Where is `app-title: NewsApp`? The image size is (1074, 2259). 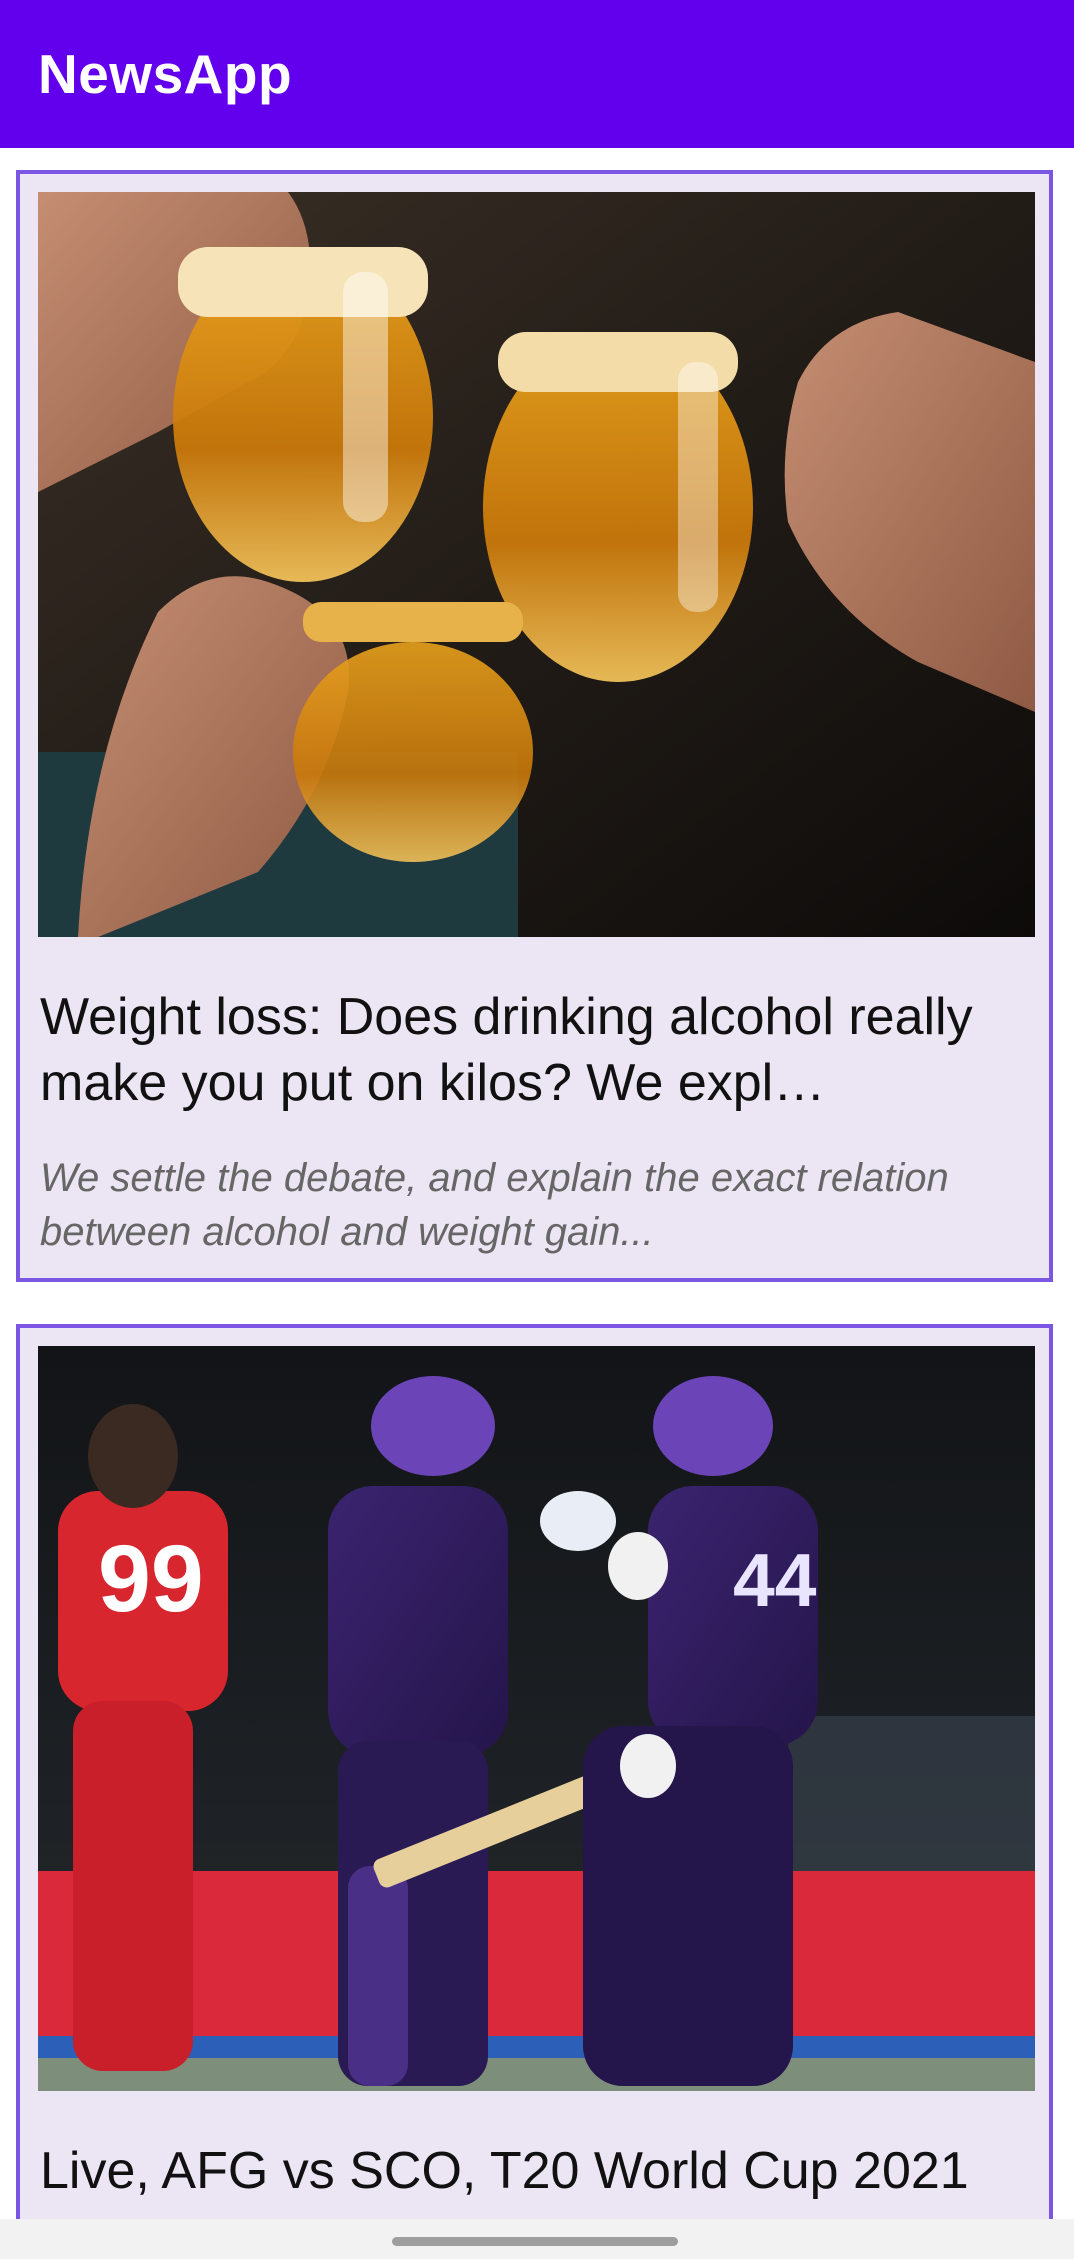
app-title: NewsApp is located at coordinates (165, 74).